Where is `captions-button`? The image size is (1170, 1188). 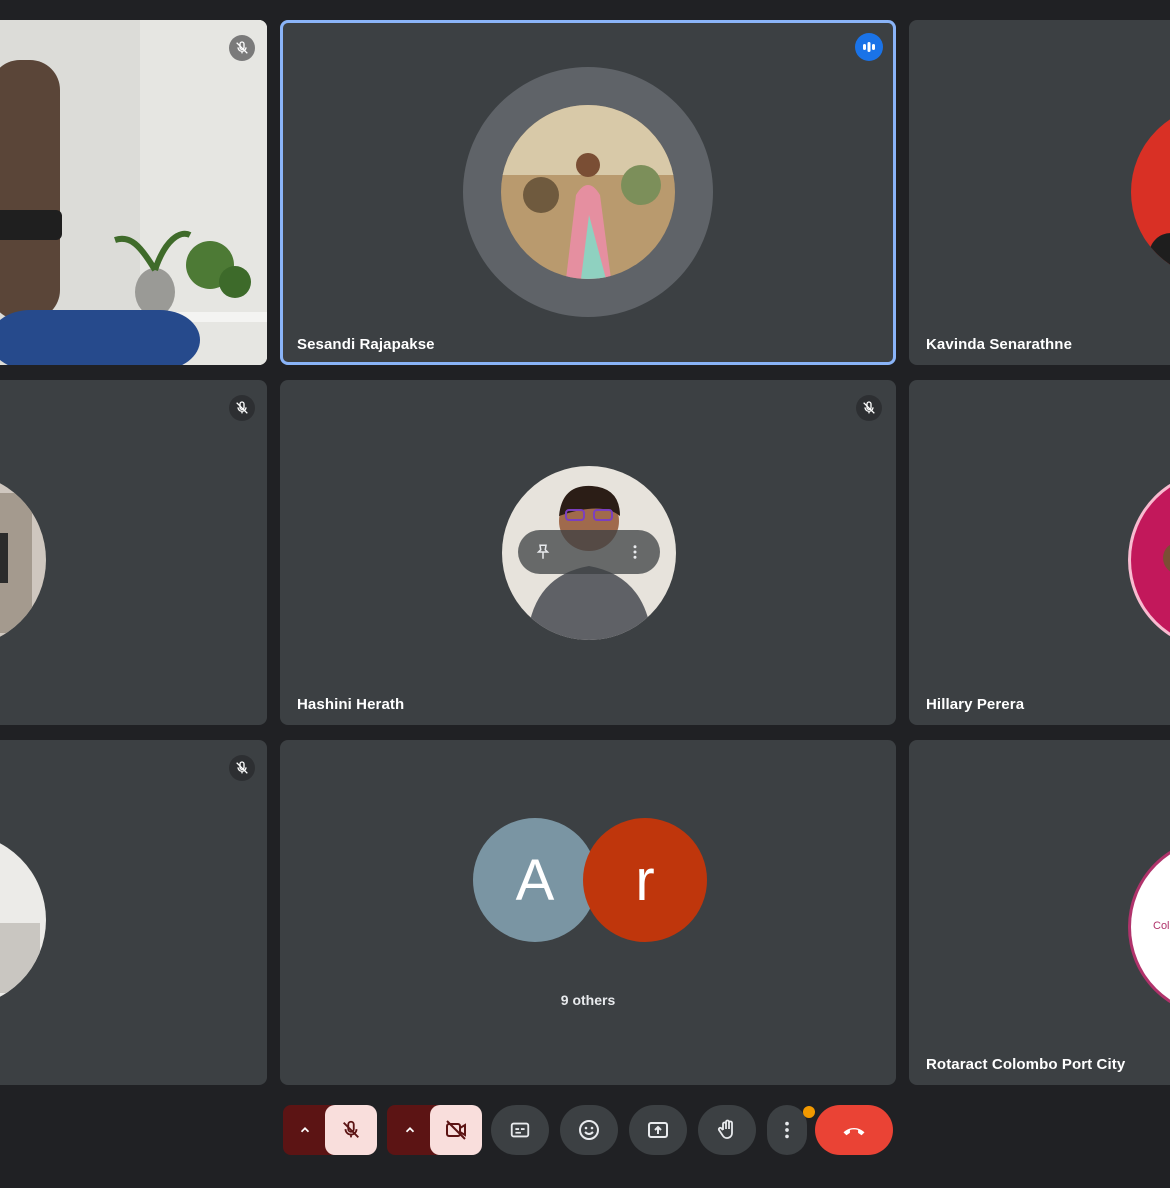 captions-button is located at coordinates (520, 1130).